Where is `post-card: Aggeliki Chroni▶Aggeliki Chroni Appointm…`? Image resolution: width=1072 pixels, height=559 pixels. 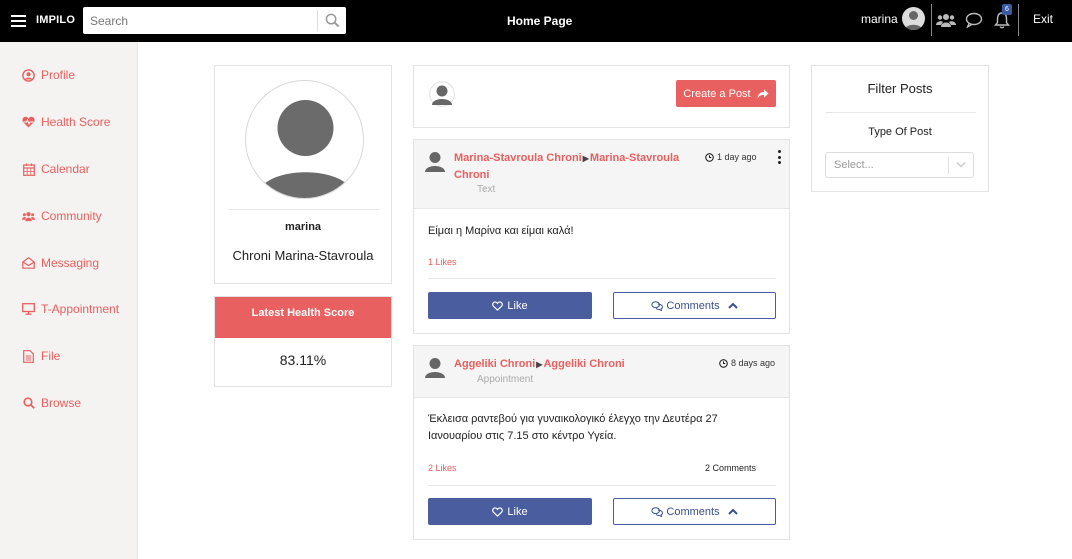 post-card: Aggeliki Chroni▶Aggeliki Chroni Appointm… is located at coordinates (601, 442).